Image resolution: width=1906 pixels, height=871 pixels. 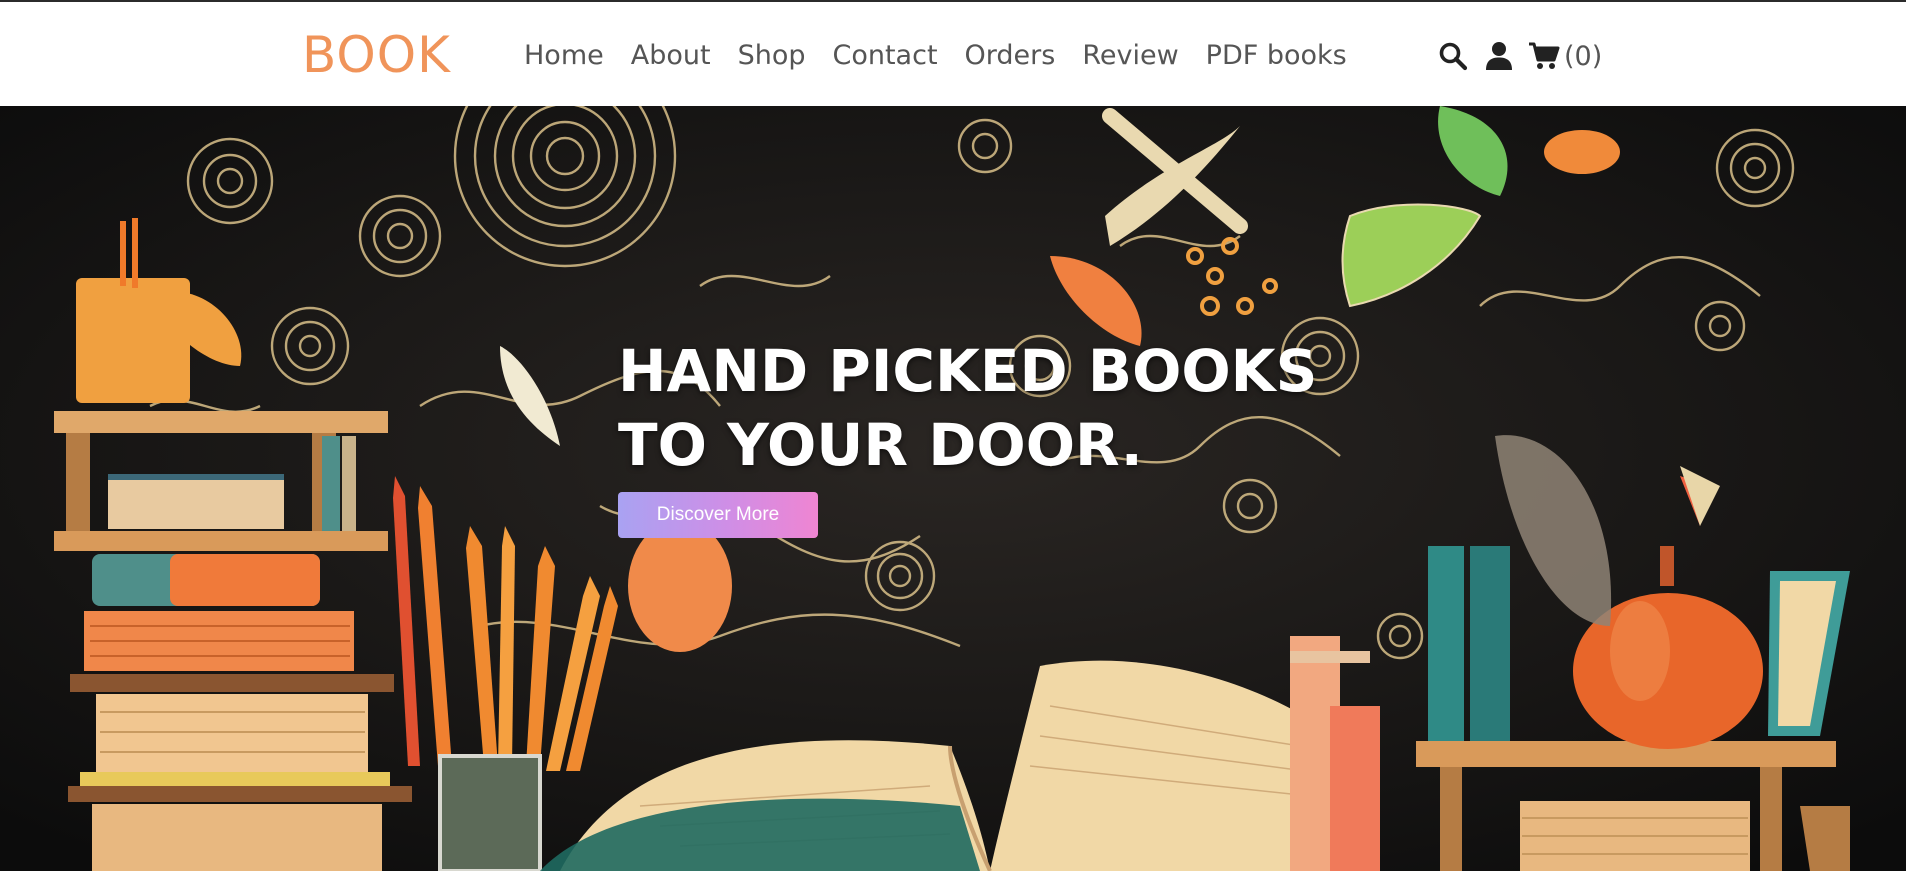 I want to click on cart-count: (0), so click(x=1583, y=56).